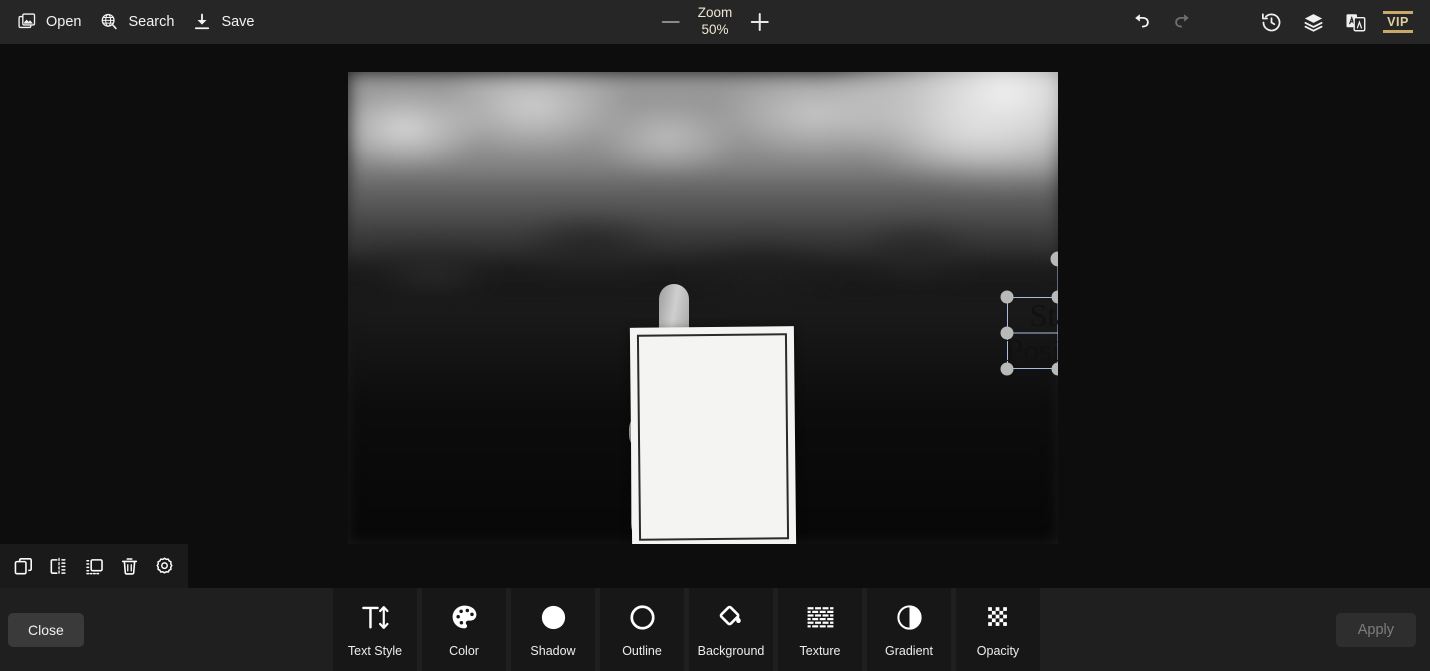 The image size is (1430, 671). I want to click on handle-bottom-center, so click(1054, 369).